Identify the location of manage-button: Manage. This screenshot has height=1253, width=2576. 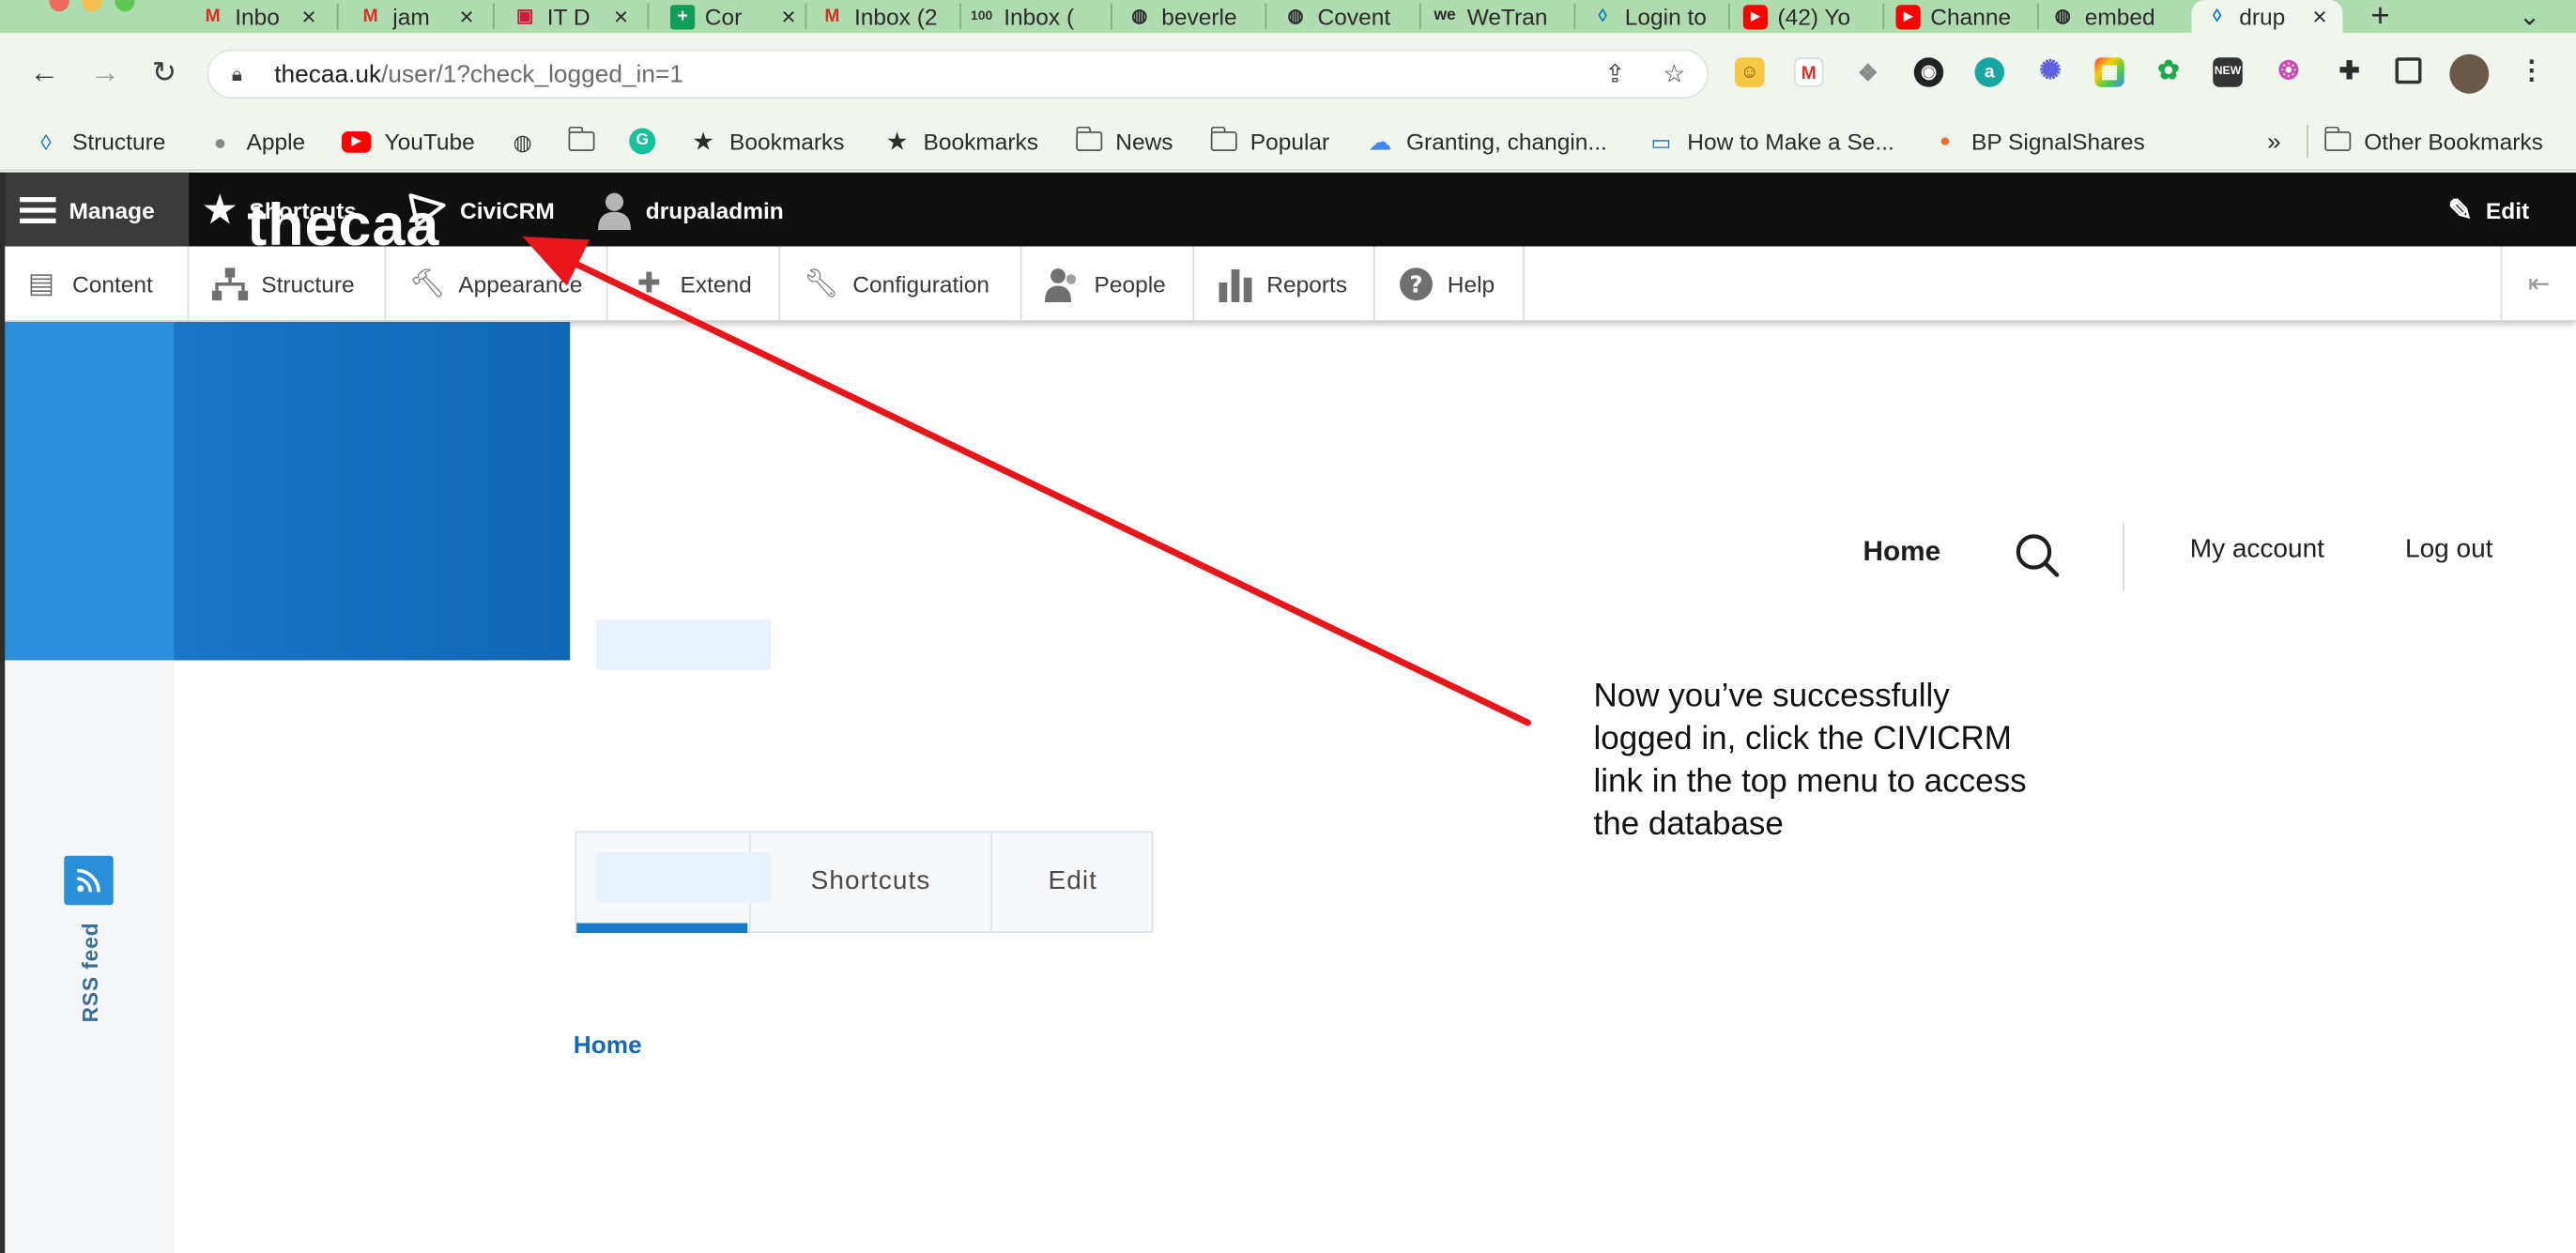
(95, 209).